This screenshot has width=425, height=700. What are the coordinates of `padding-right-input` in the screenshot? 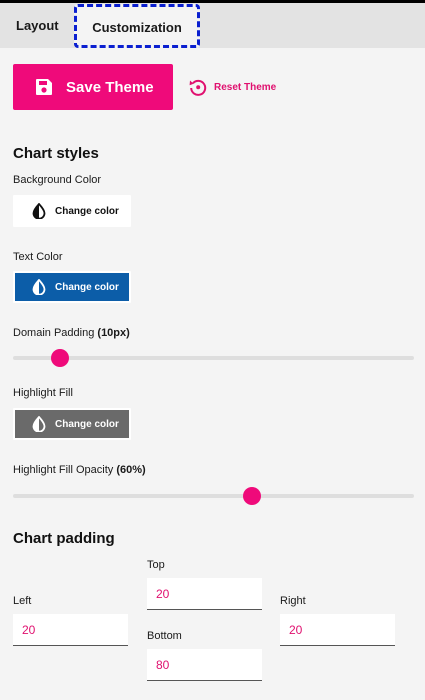 It's located at (337, 630).